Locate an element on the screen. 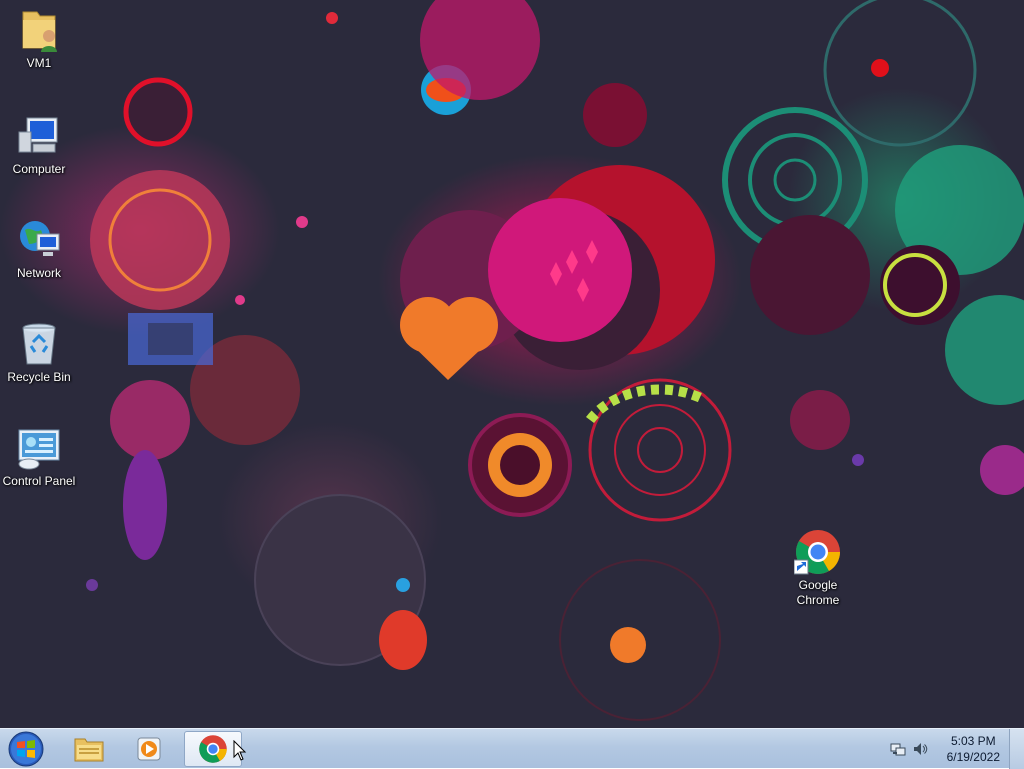 Image resolution: width=1024 pixels, height=769 pixels. system-tray: 5:03 PM 6/19/2022 is located at coordinates (954, 749).